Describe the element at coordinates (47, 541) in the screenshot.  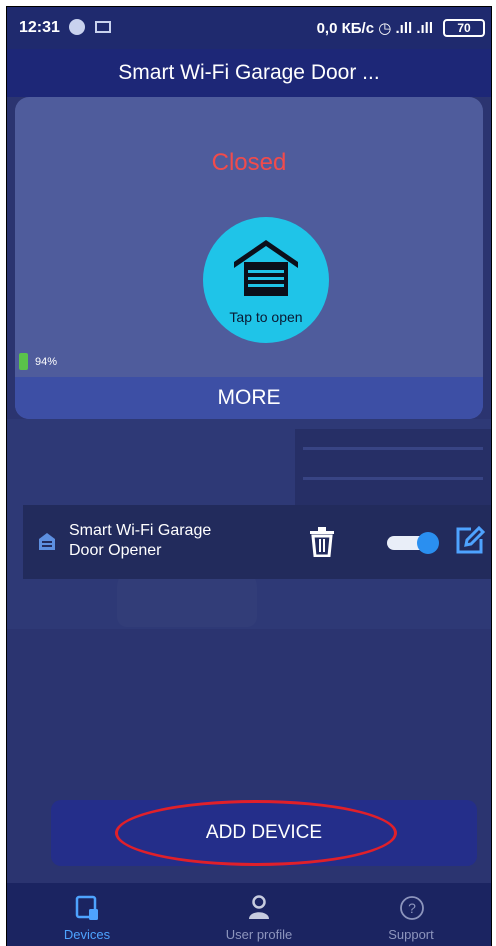
I see `garage-device-icon` at that location.